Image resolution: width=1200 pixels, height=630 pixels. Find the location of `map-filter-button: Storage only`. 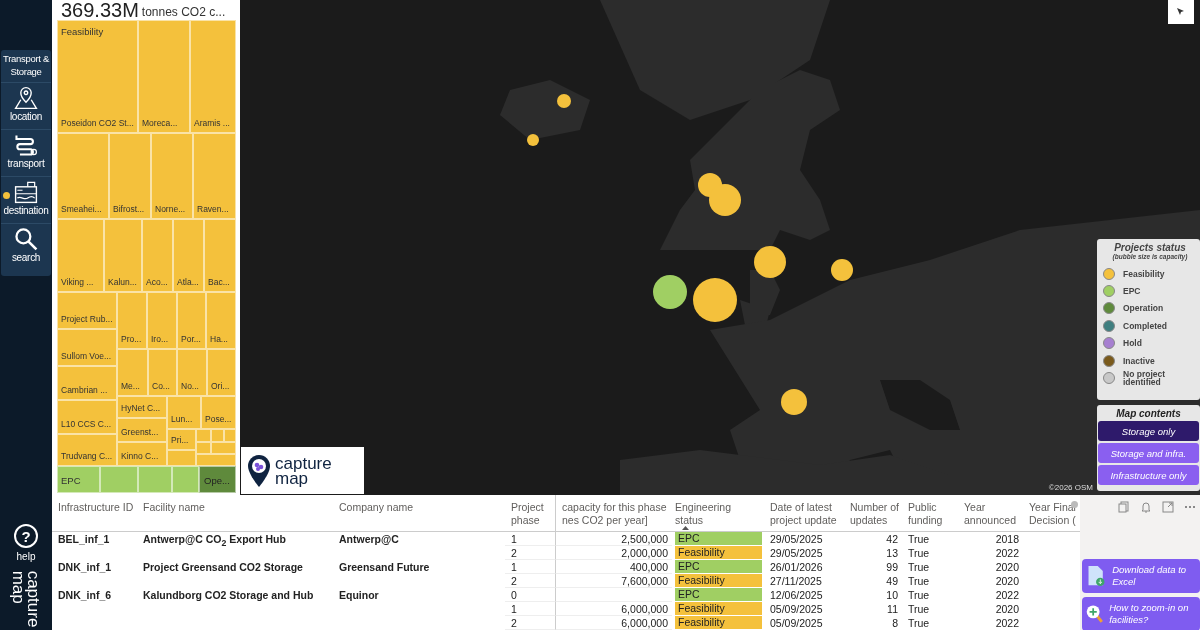

map-filter-button: Storage only is located at coordinates (1148, 431).